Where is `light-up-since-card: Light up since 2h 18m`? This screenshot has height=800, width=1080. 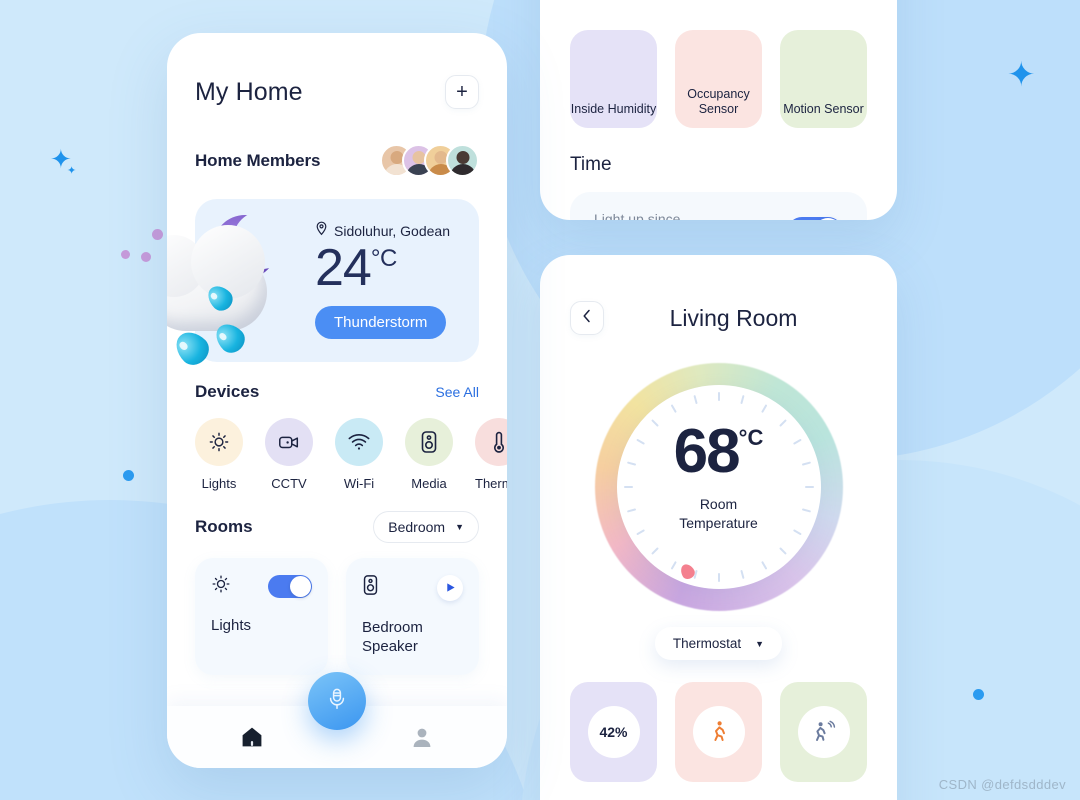 light-up-since-card: Light up since 2h 18m is located at coordinates (718, 206).